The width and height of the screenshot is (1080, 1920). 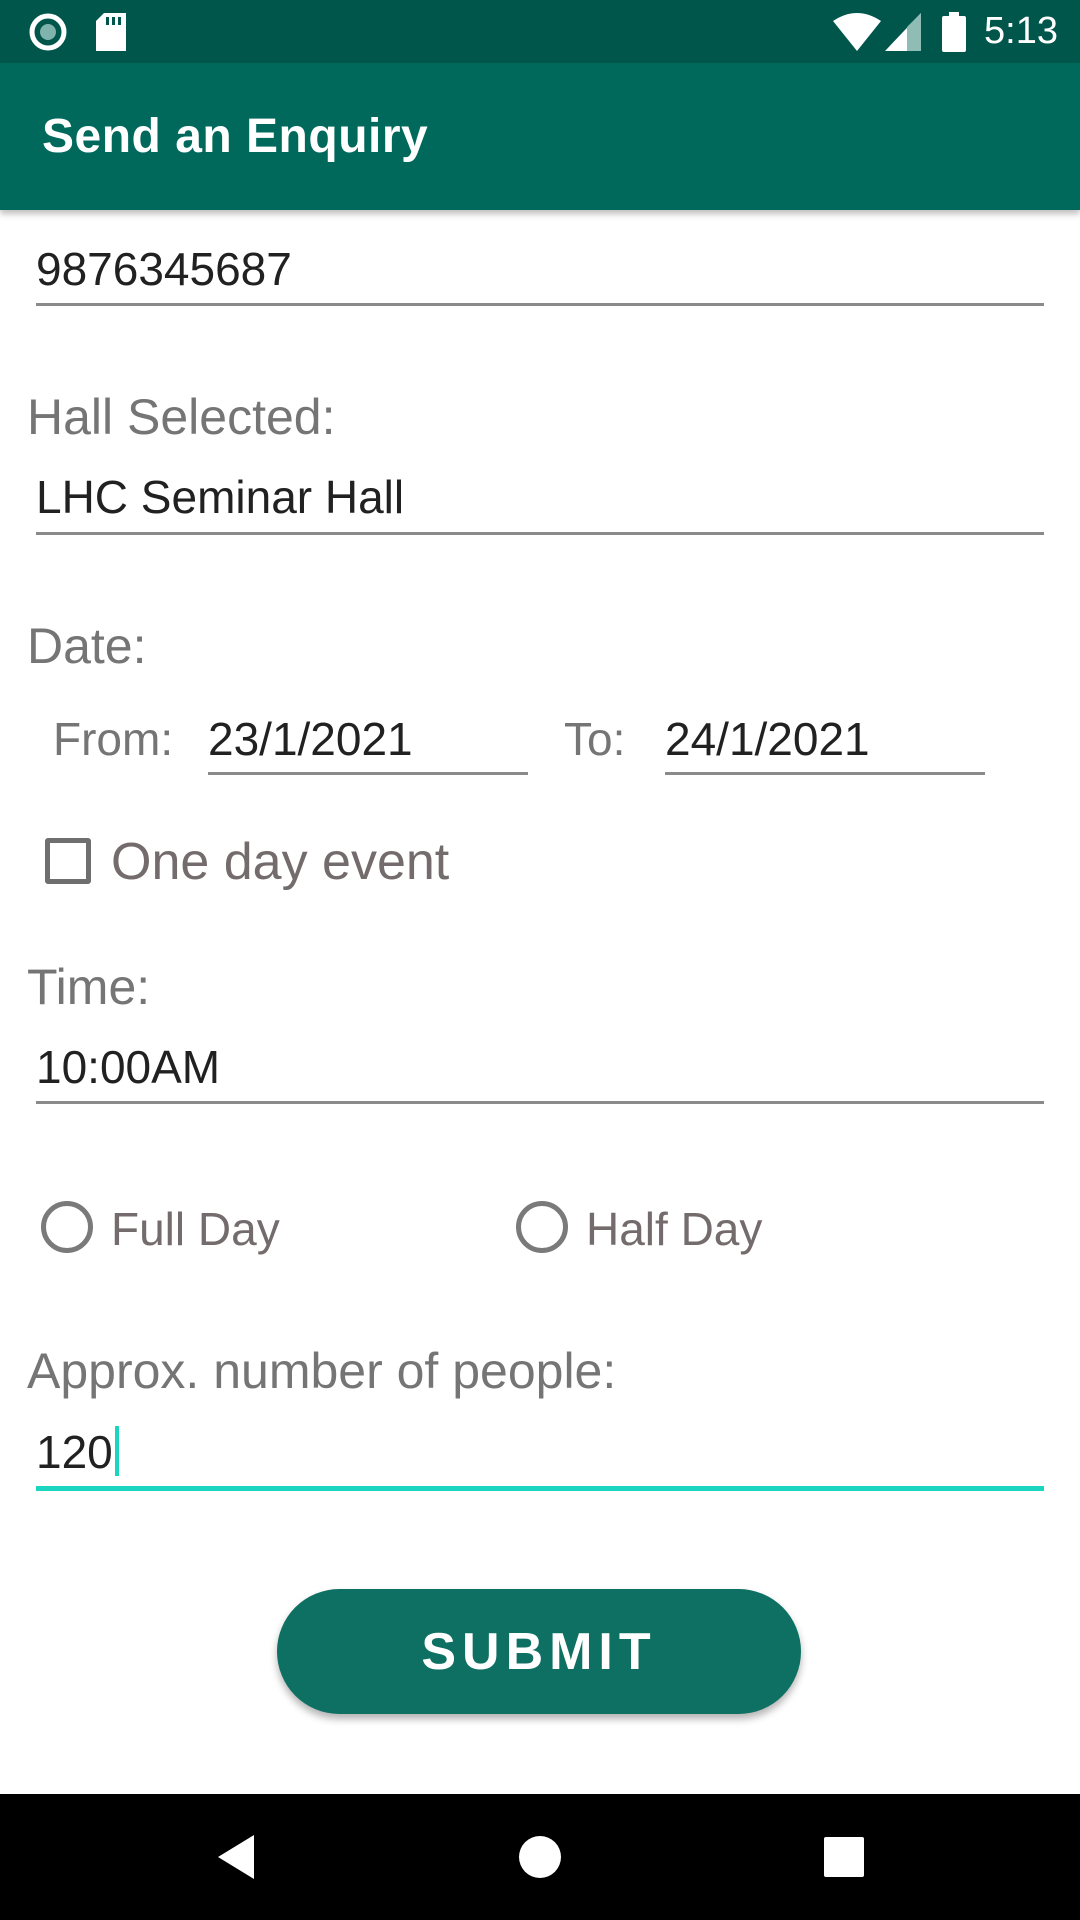 What do you see at coordinates (539, 1651) in the screenshot?
I see `submit-button: SUBMIT` at bounding box center [539, 1651].